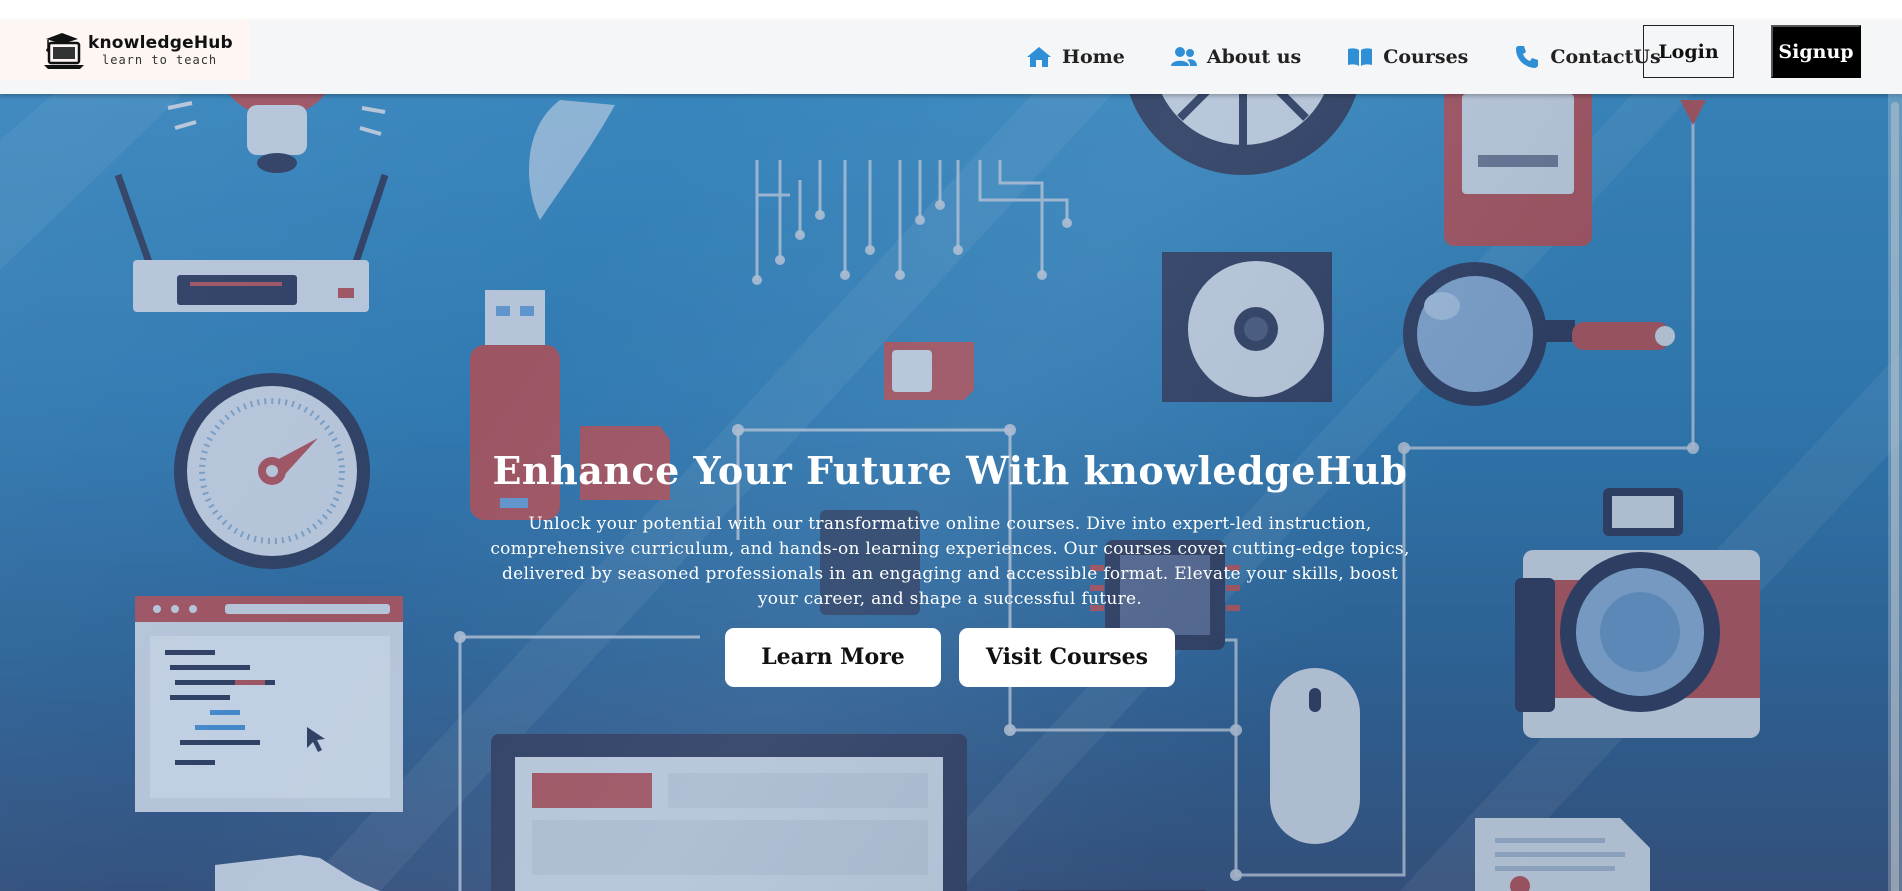  I want to click on page-scrollbar, so click(1895, 492).